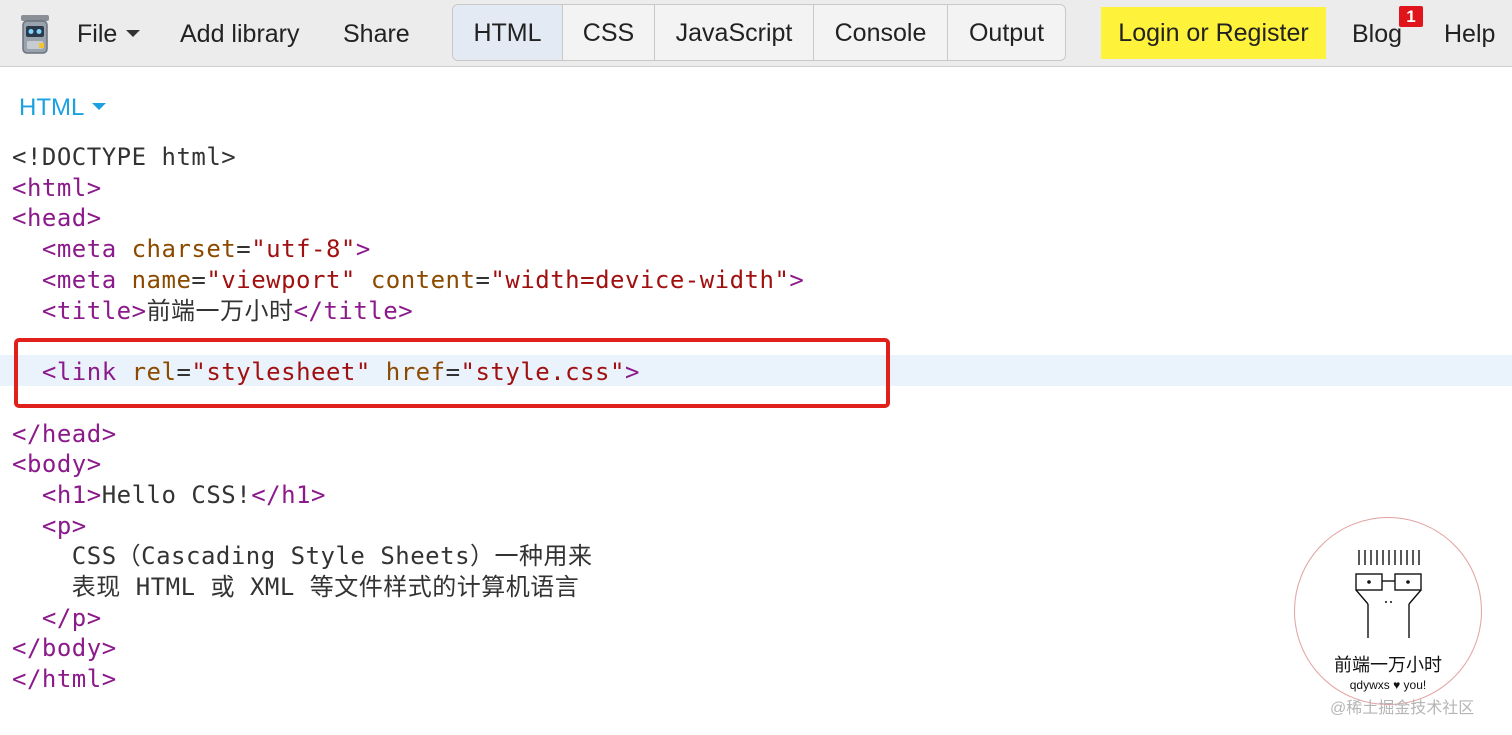 The width and height of the screenshot is (1512, 735). What do you see at coordinates (57, 464) in the screenshot?
I see `code-line: <body>` at bounding box center [57, 464].